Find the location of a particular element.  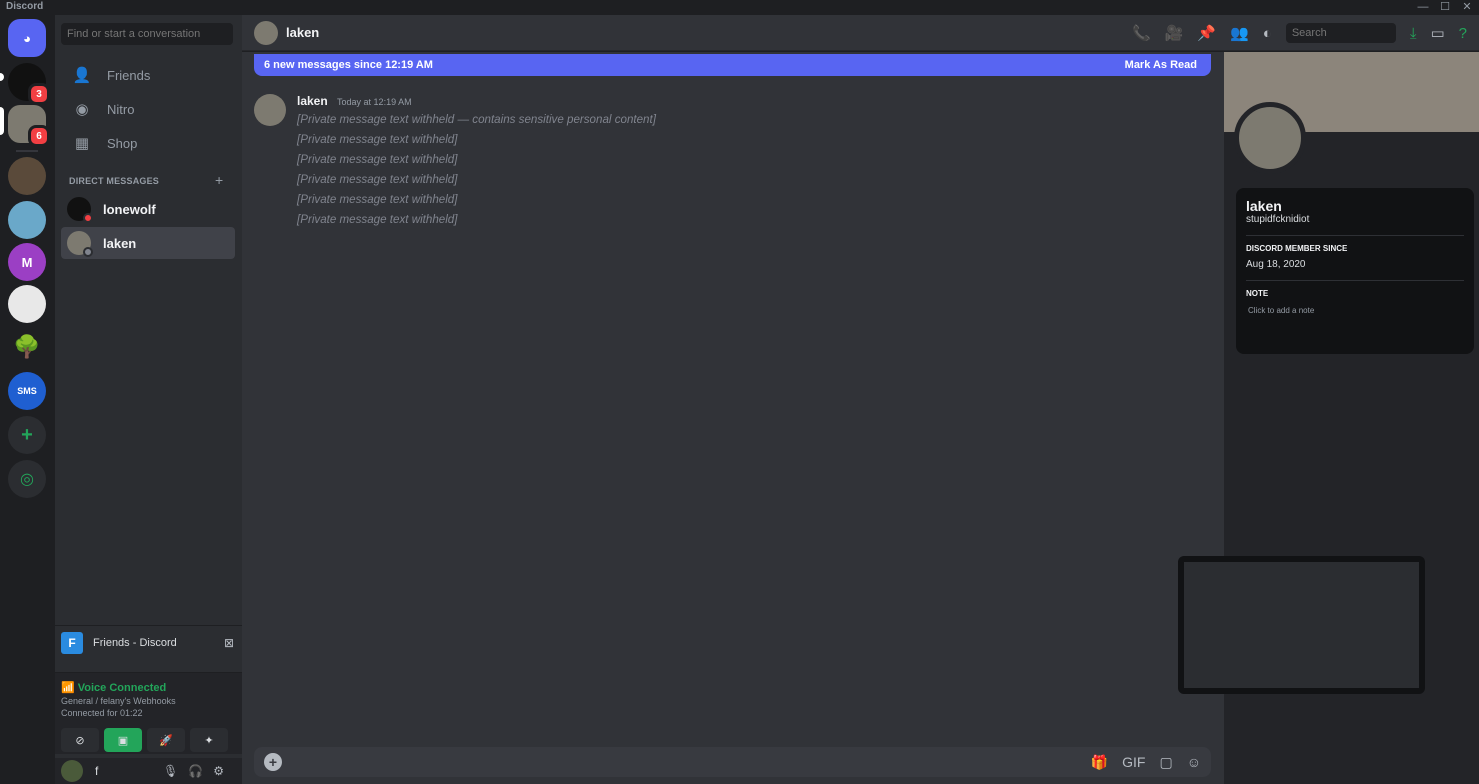

member-since-label: DISCORD MEMBER SINCE is located at coordinates (1297, 248).